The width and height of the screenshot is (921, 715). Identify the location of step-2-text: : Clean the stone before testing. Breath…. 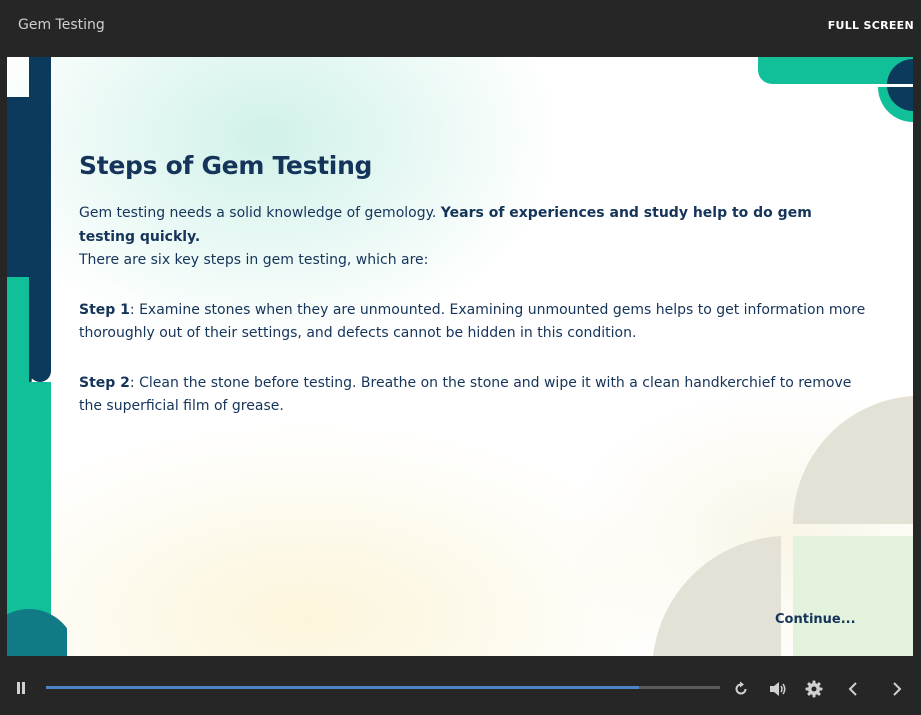
(465, 394).